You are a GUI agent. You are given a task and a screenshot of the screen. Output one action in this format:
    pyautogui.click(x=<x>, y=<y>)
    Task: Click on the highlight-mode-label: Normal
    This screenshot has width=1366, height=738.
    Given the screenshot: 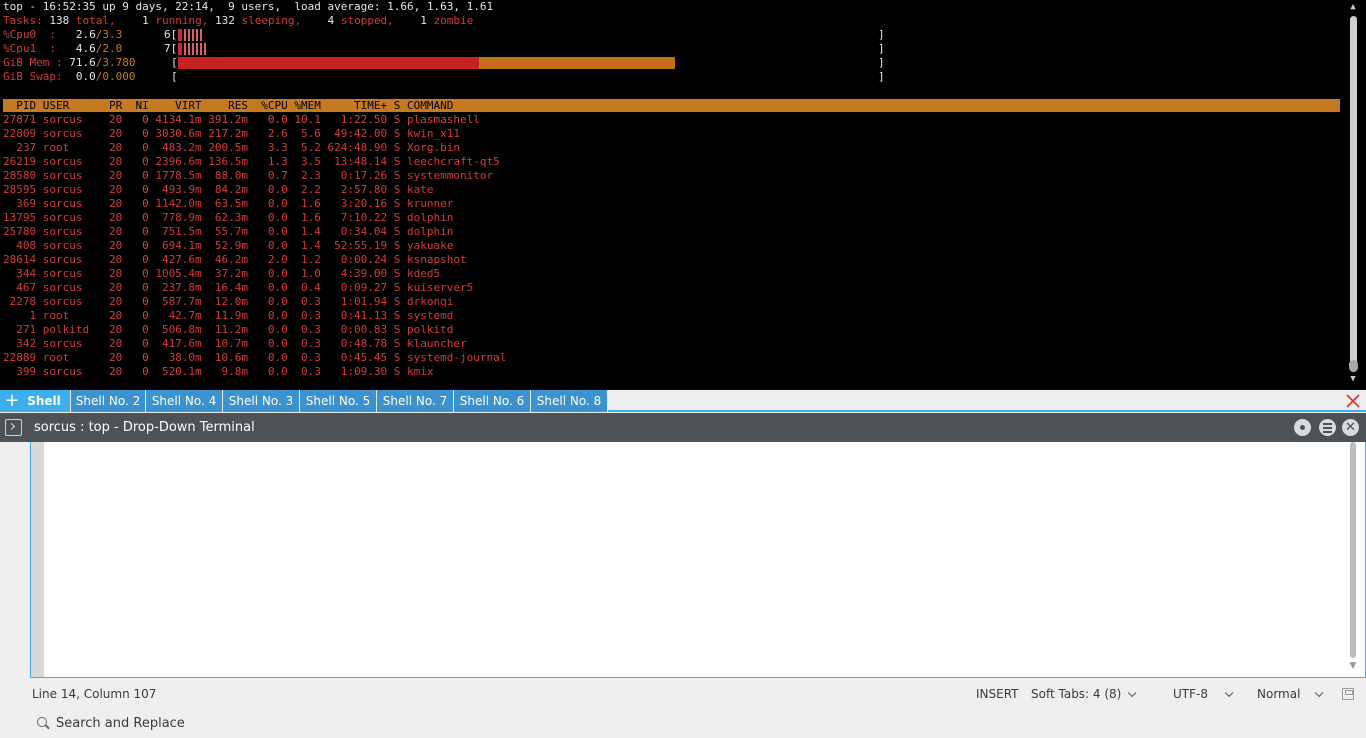 What is the action you would take?
    pyautogui.click(x=1279, y=694)
    